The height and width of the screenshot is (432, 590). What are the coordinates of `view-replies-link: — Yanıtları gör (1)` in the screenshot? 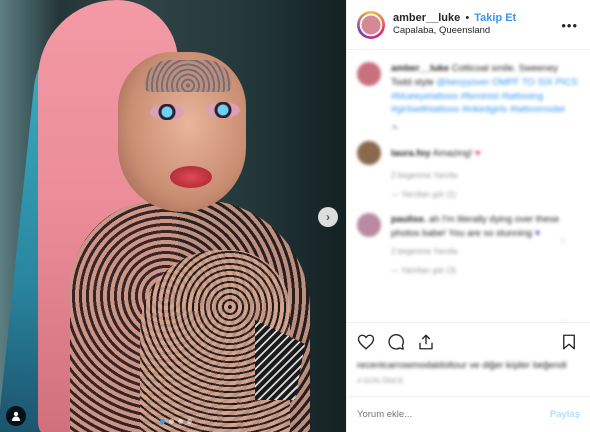 It's located at (485, 194).